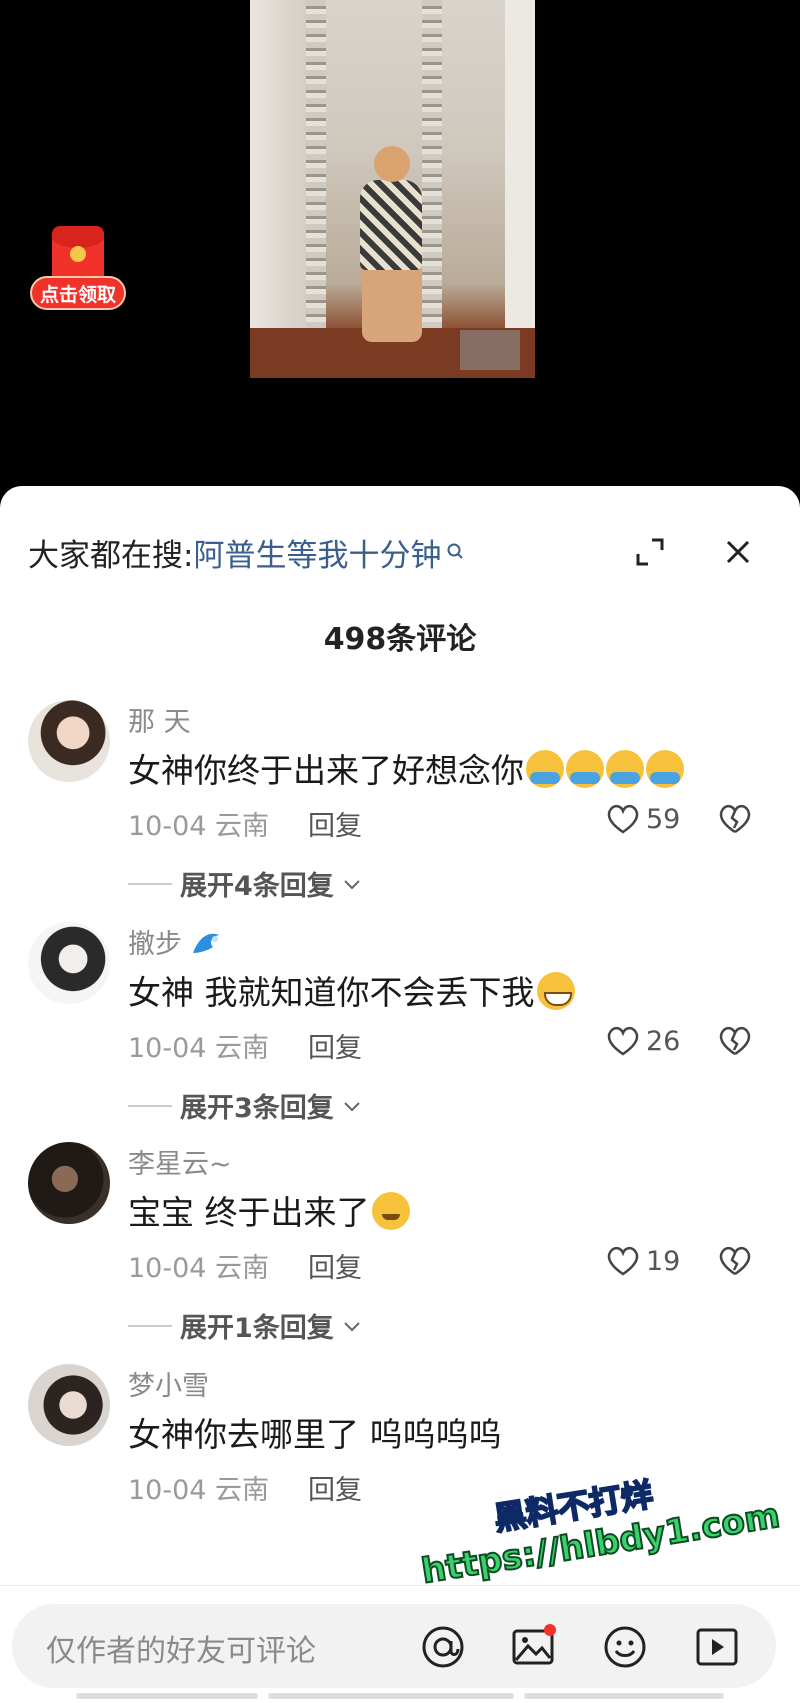  What do you see at coordinates (663, 1041) in the screenshot?
I see `like-count: 26` at bounding box center [663, 1041].